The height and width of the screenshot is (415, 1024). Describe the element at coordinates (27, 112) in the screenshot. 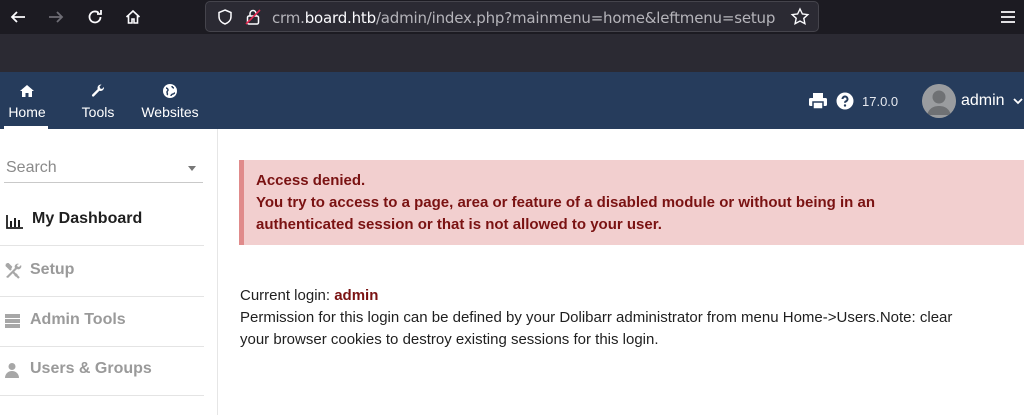

I see `top-menu-home-label: Home` at that location.